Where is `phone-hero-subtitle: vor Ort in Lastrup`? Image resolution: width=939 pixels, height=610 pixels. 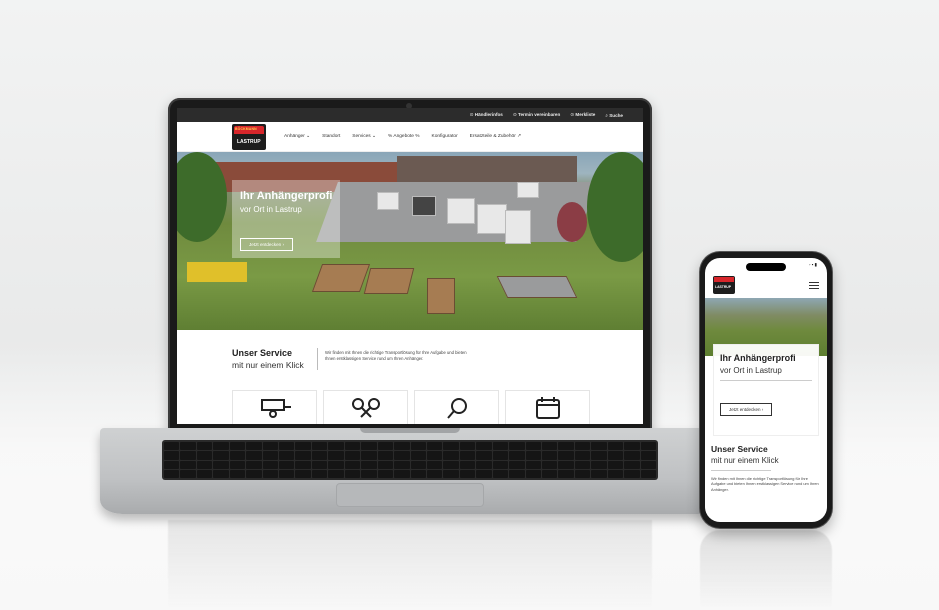
phone-hero-subtitle: vor Ort in Lastrup is located at coordinates (751, 370).